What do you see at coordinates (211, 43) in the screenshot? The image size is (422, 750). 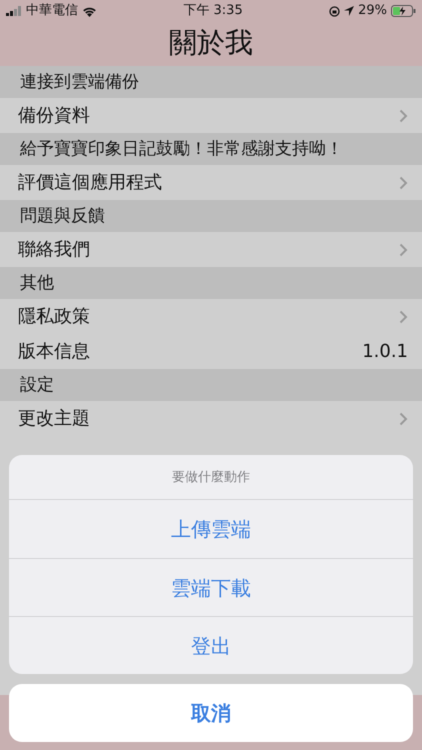 I see `page-title: 關於我` at bounding box center [211, 43].